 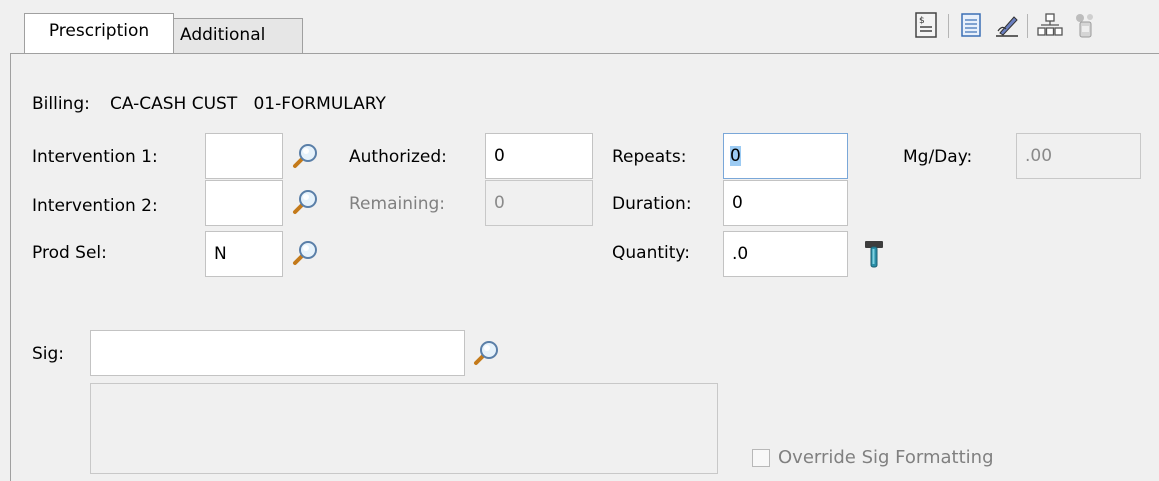 I want to click on intervention-2-field, so click(x=244, y=203).